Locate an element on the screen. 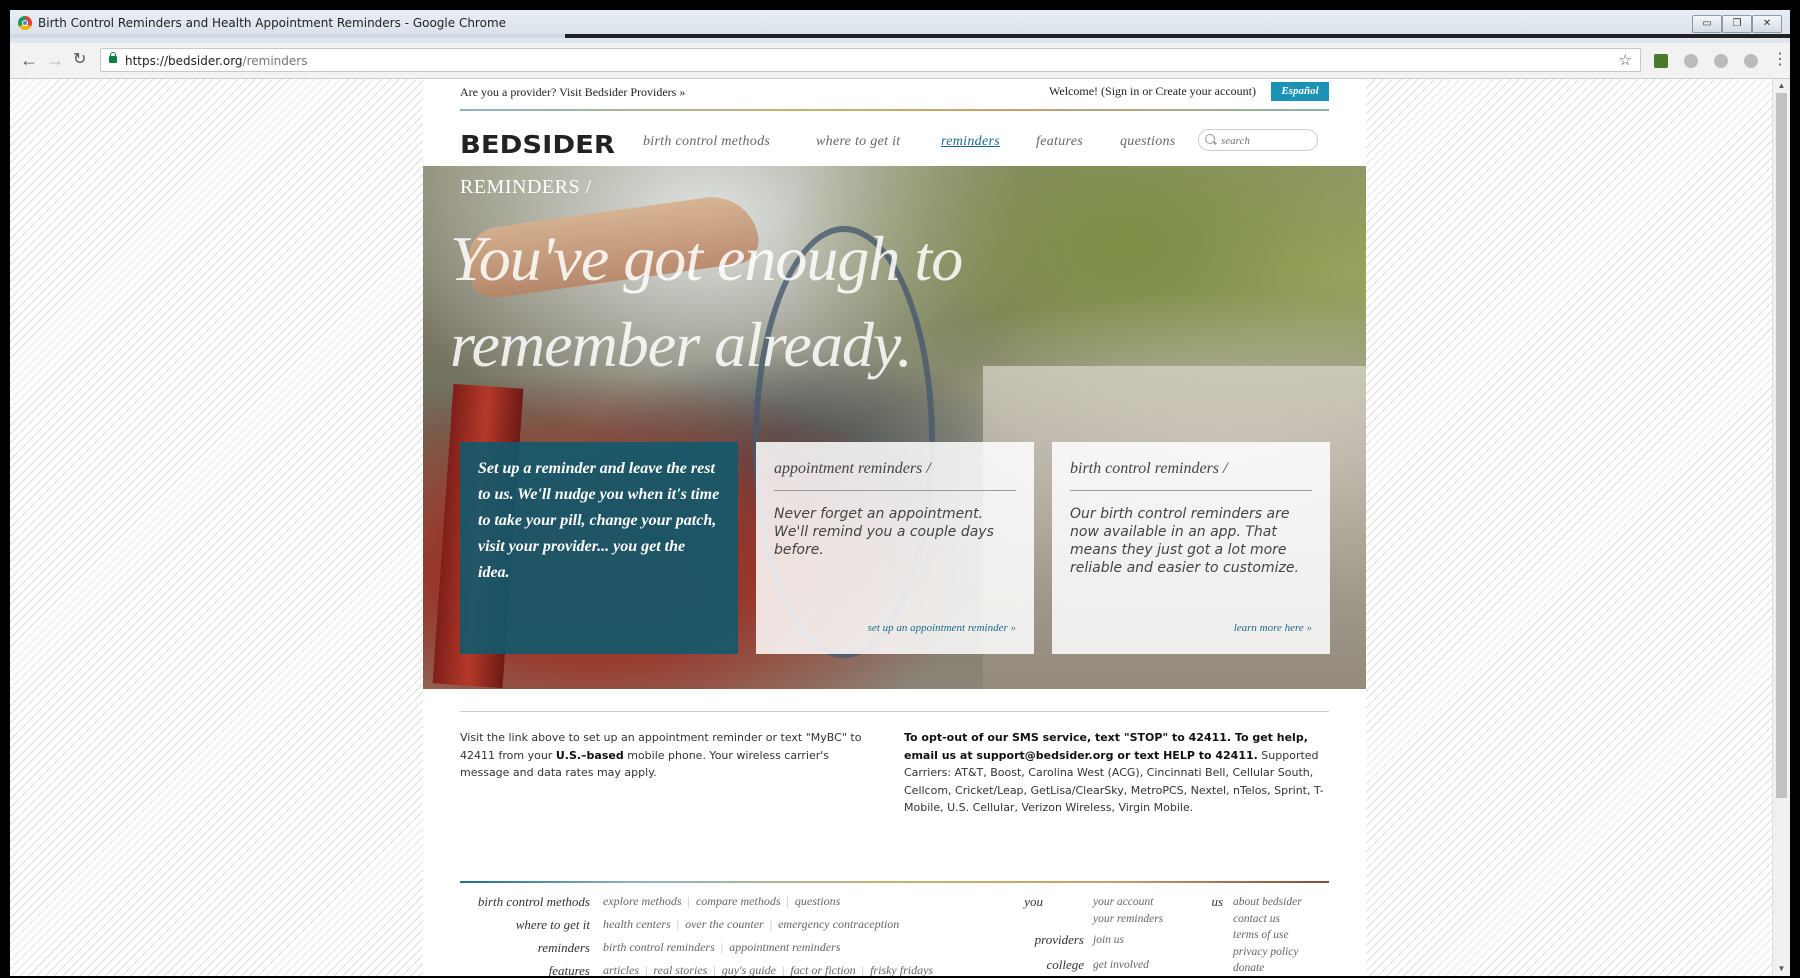 This screenshot has width=1800, height=978. footer-link: appointment reminders is located at coordinates (784, 947).